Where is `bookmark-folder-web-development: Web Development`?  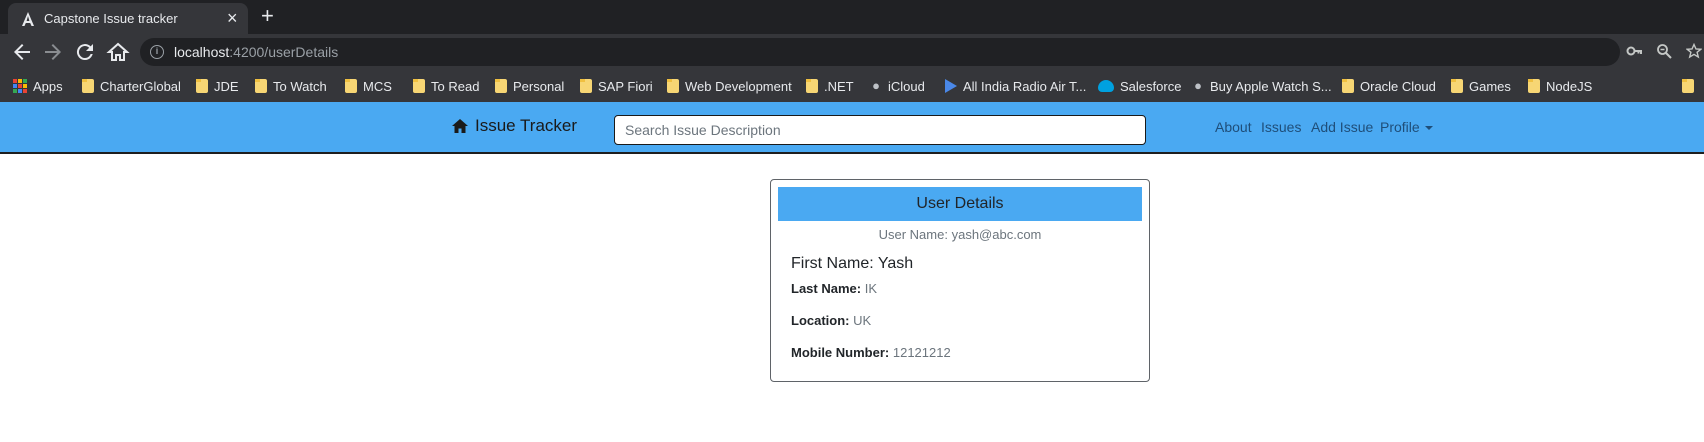 bookmark-folder-web-development: Web Development is located at coordinates (729, 86).